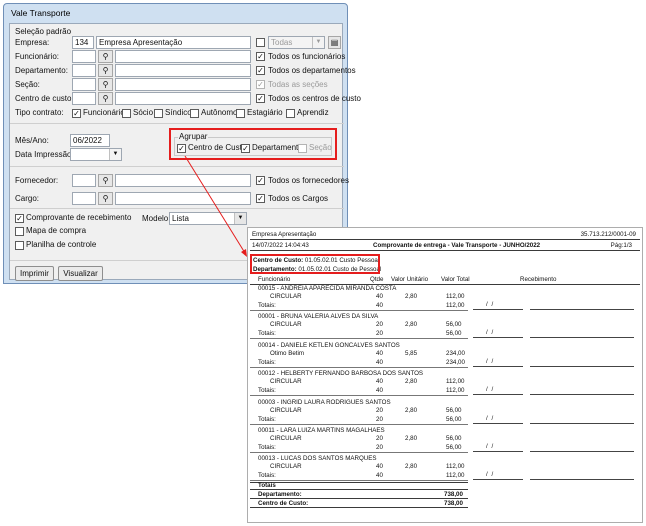  Describe the element at coordinates (377, 279) in the screenshot. I see `col-qtde: Qtde` at that location.